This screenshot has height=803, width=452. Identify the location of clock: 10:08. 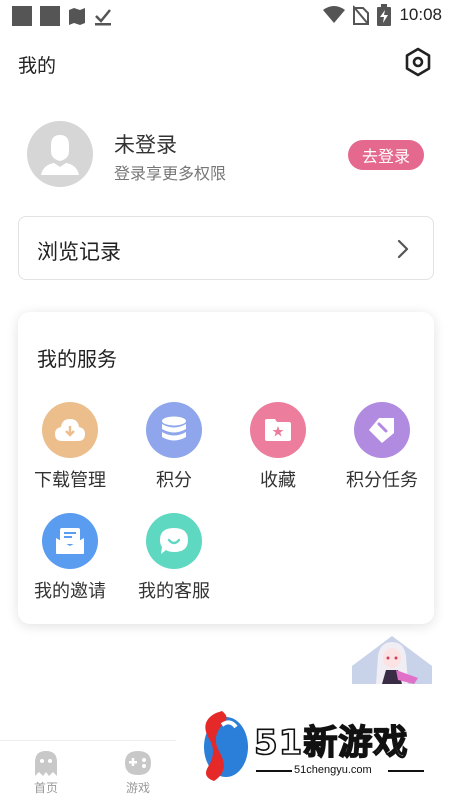
(420, 14).